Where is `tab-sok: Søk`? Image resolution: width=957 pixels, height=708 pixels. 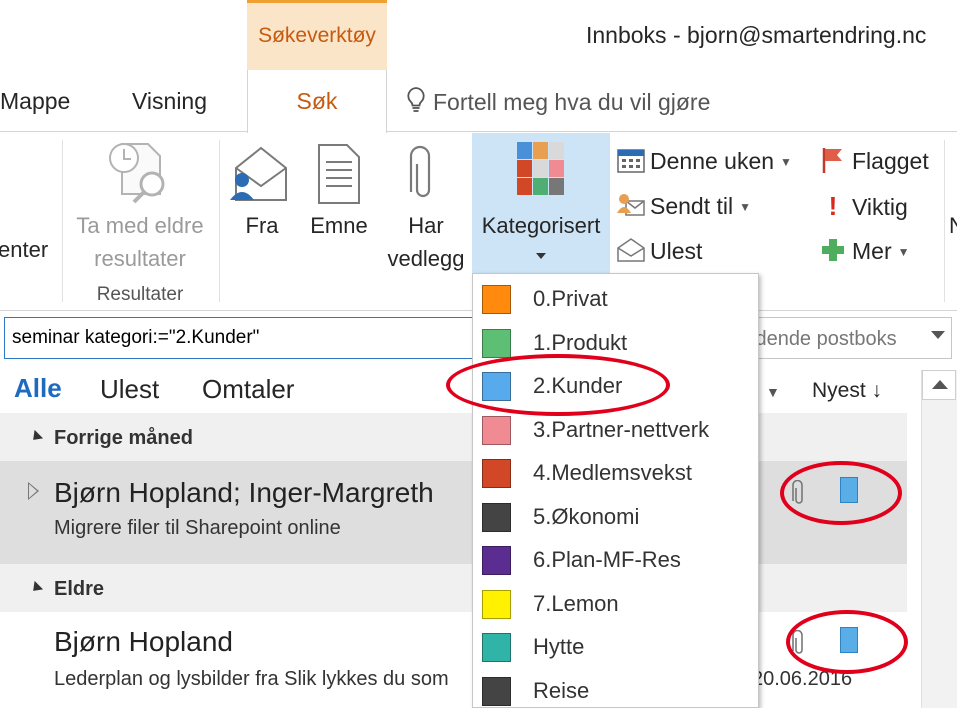 tab-sok: Søk is located at coordinates (317, 101).